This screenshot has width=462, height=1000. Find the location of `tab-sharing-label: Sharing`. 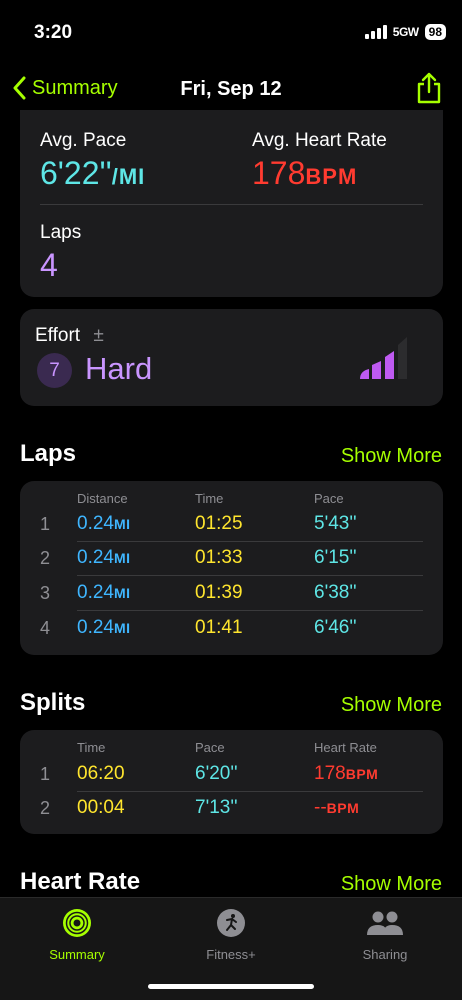

tab-sharing-label: Sharing is located at coordinates (385, 954).